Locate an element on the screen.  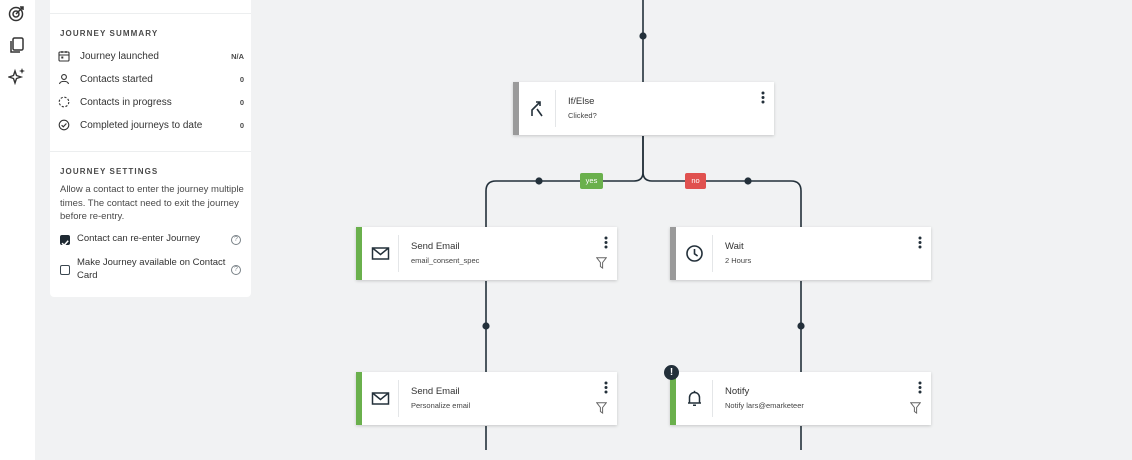
node-notify: Notify Notify lars@emarketeer is located at coordinates (800, 398).